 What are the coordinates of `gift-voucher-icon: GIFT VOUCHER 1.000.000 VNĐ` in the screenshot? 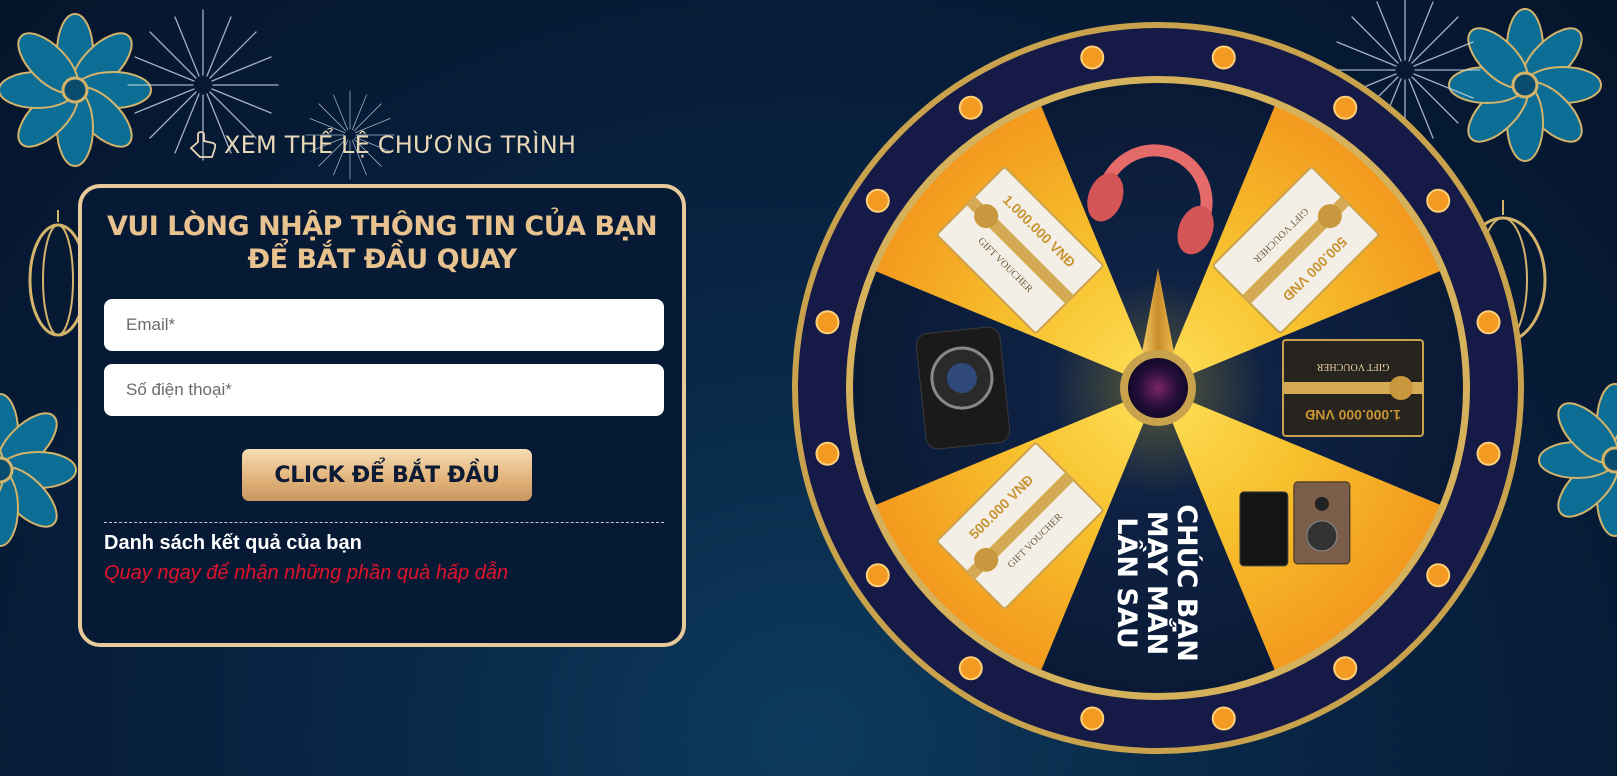 It's located at (1353, 388).